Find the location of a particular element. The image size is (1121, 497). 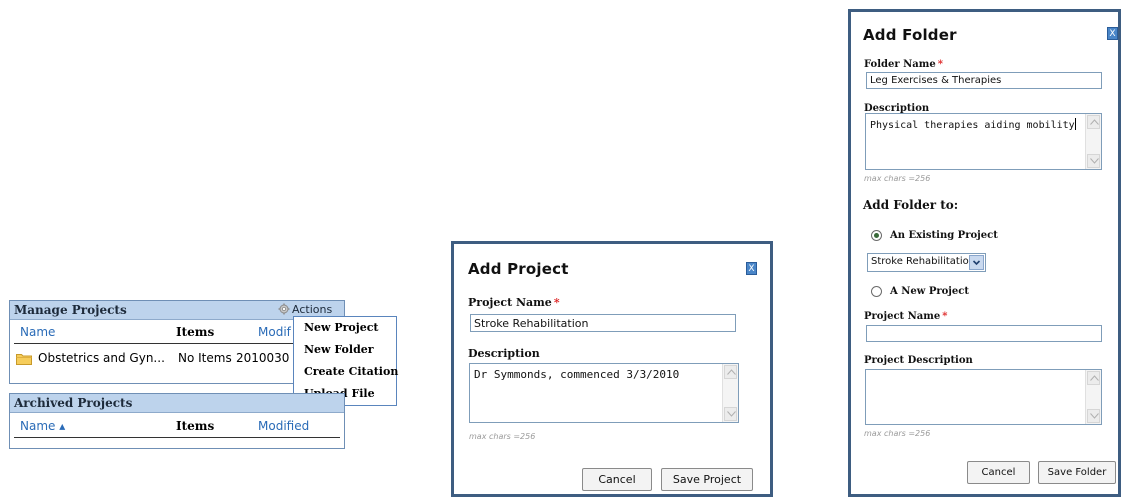

save-project-button: Save Project is located at coordinates (707, 479).